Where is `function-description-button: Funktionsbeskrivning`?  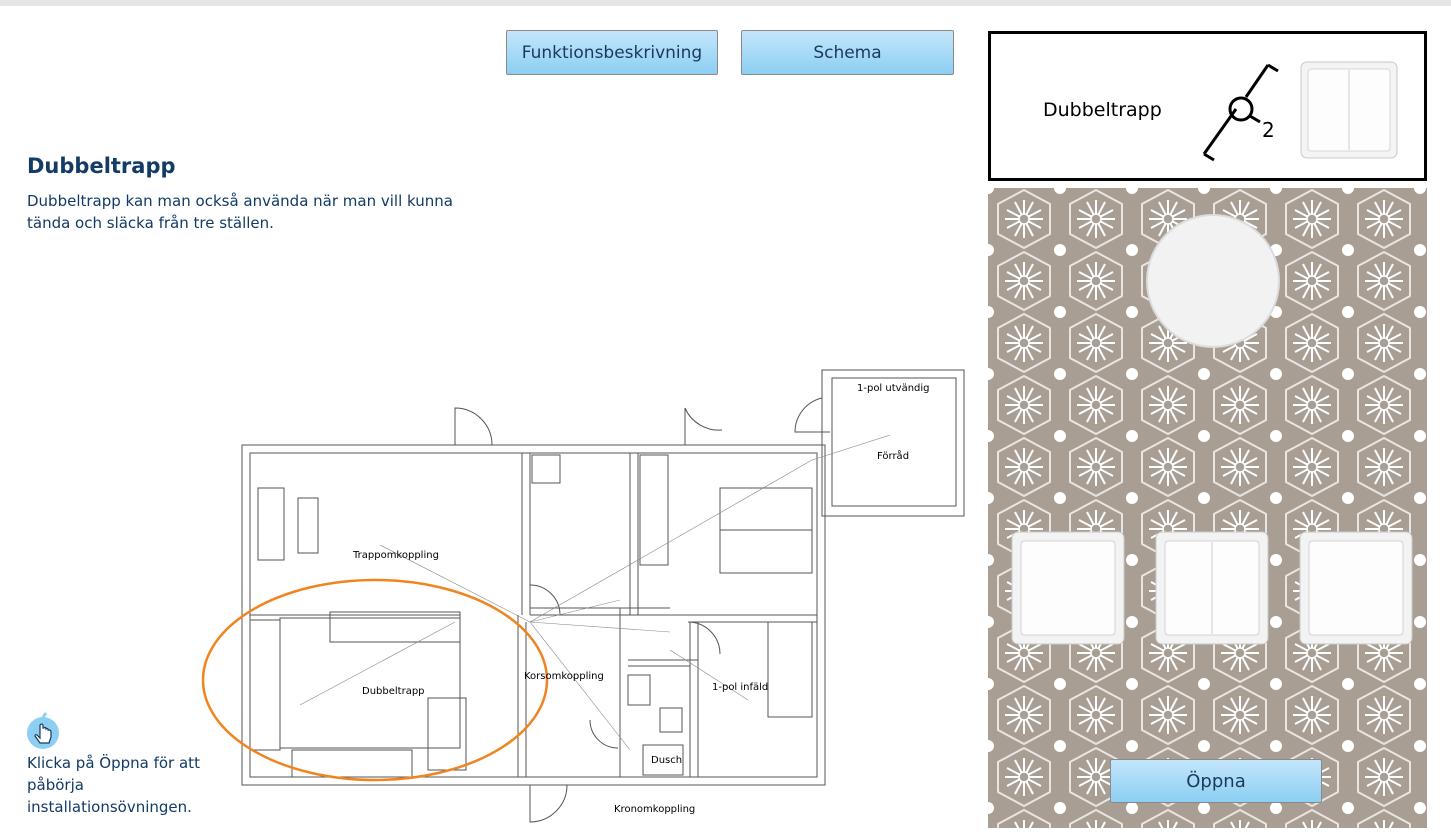 function-description-button: Funktionsbeskrivning is located at coordinates (612, 52).